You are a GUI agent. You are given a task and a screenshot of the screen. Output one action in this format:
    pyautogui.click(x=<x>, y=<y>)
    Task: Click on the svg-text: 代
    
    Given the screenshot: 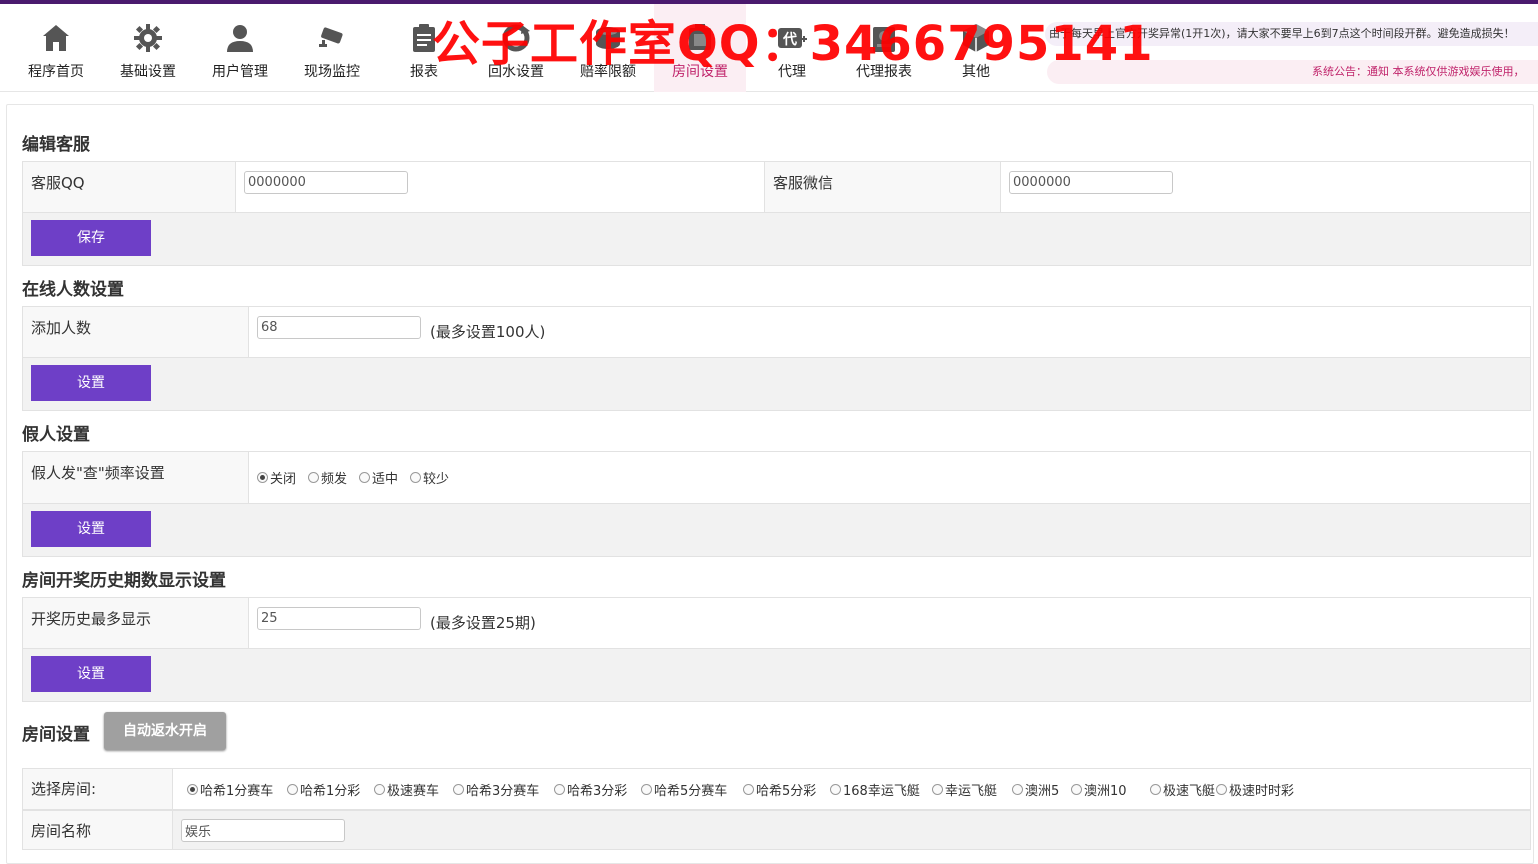 What is the action you would take?
    pyautogui.click(x=789, y=39)
    